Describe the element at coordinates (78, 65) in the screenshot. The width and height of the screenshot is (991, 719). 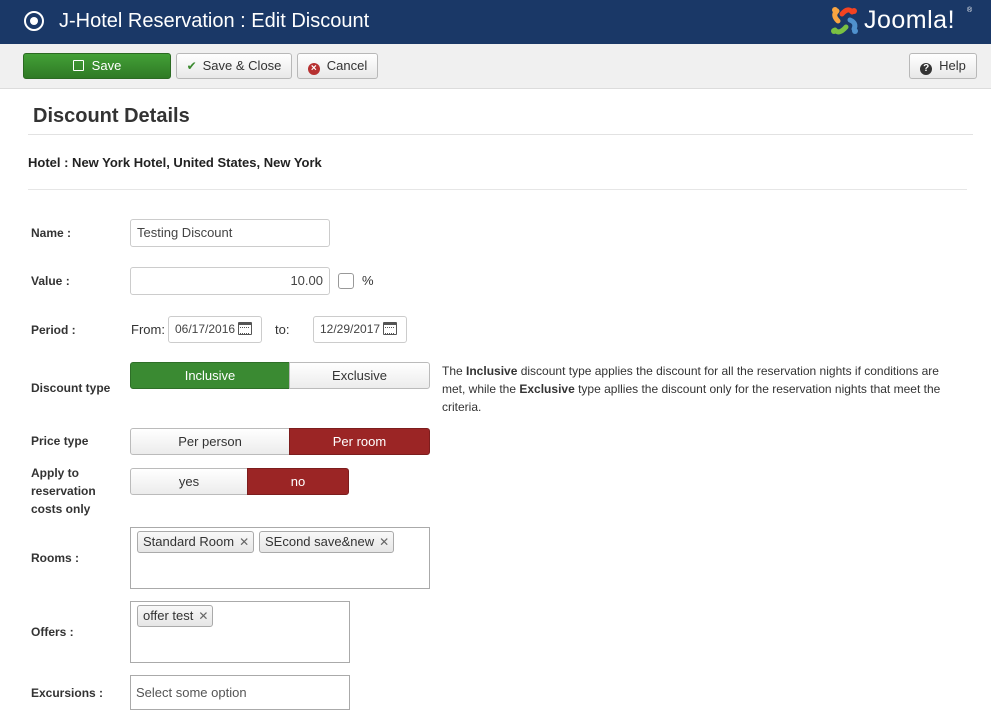
I see `edit-icon` at that location.